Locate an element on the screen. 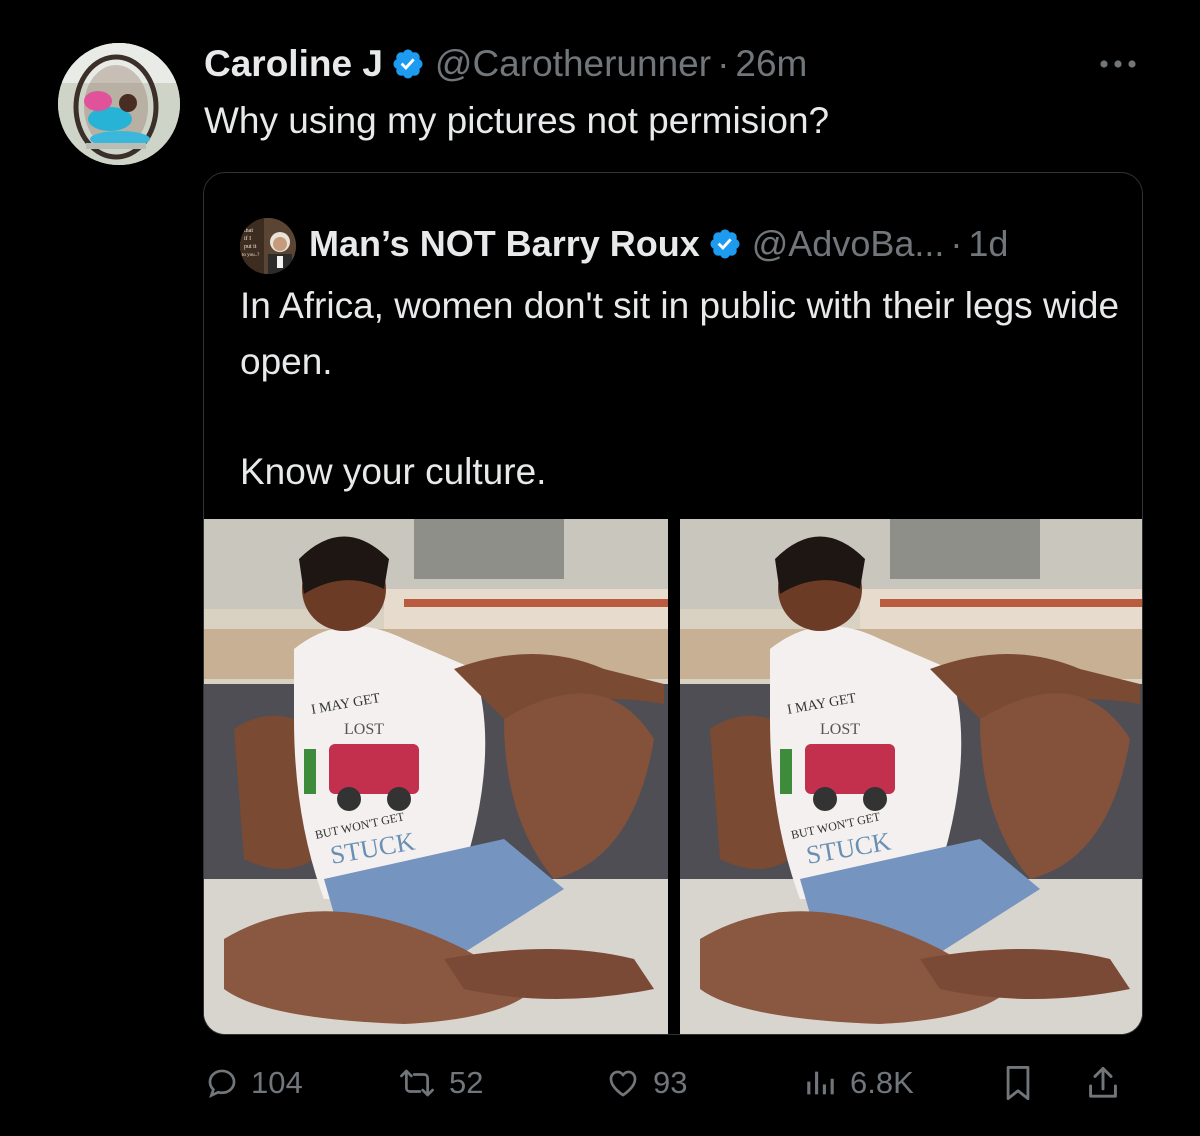  quoted-avatar-caption-1: that is located at coordinates (248, 231).